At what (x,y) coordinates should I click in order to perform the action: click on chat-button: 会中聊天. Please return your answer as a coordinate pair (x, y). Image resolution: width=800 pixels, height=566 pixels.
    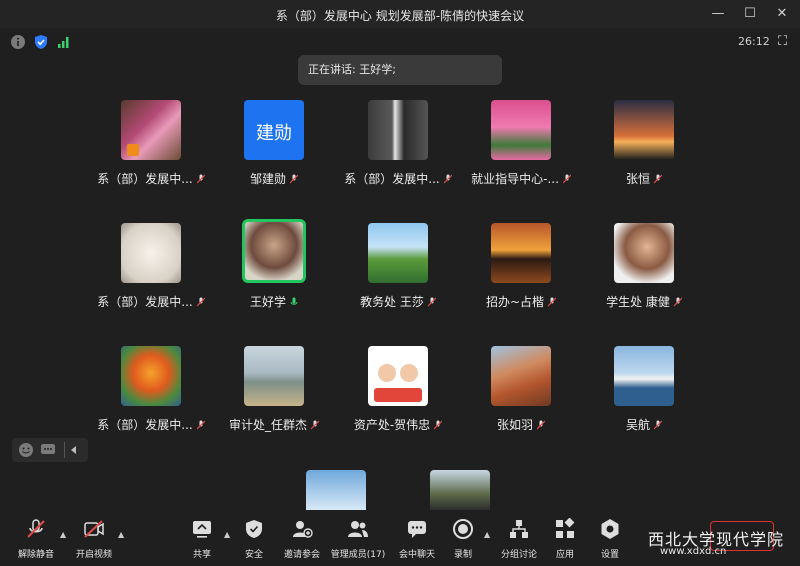
    Looking at the image, I should click on (417, 539).